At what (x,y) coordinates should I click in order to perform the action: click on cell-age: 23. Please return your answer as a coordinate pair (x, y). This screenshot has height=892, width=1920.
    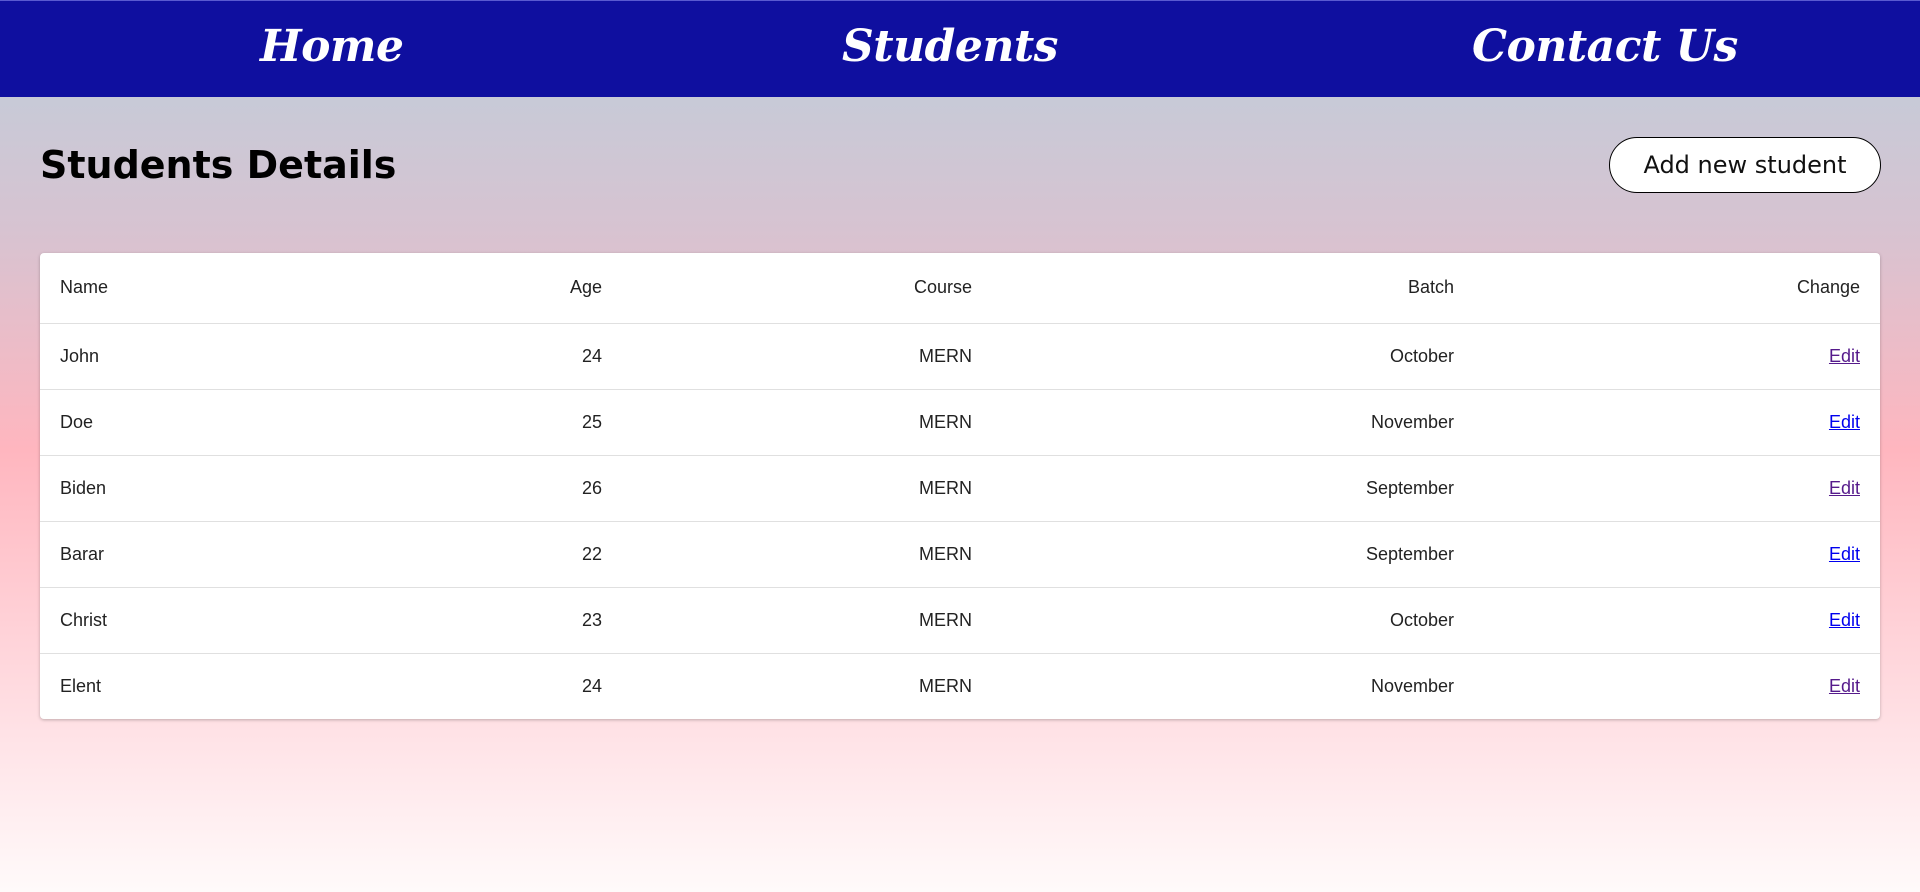
    Looking at the image, I should click on (481, 620).